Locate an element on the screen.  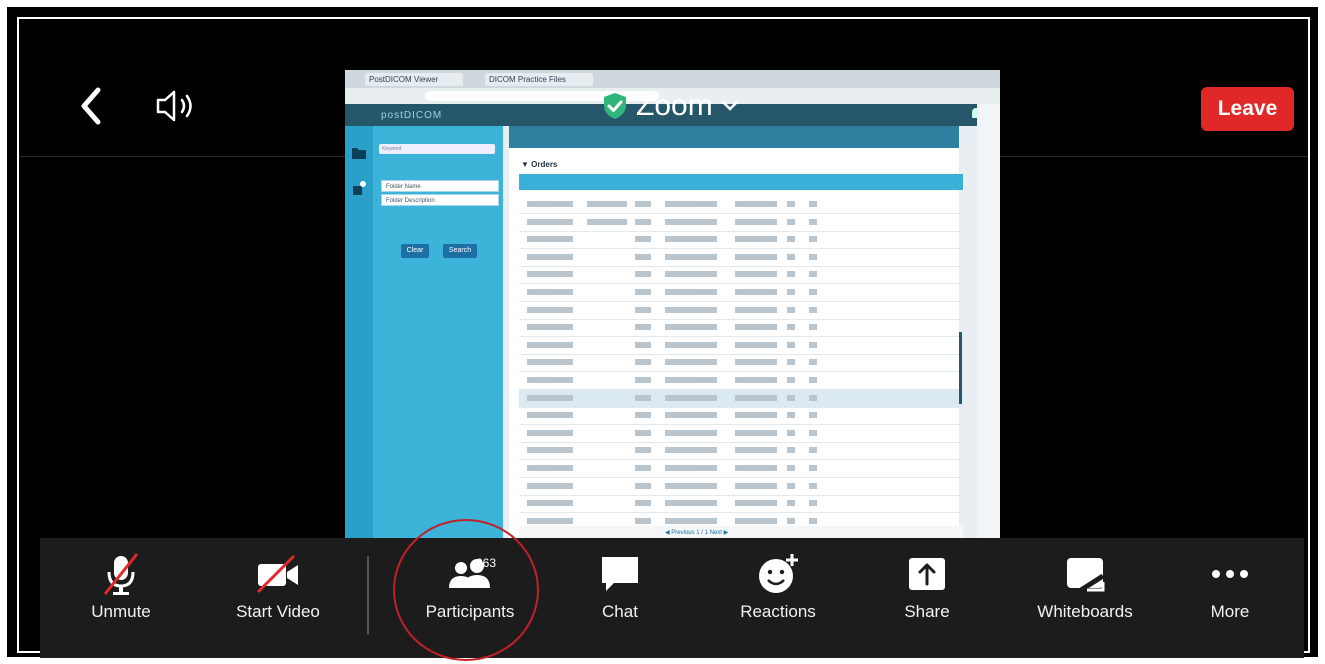
more-button: More is located at coordinates (1230, 594).